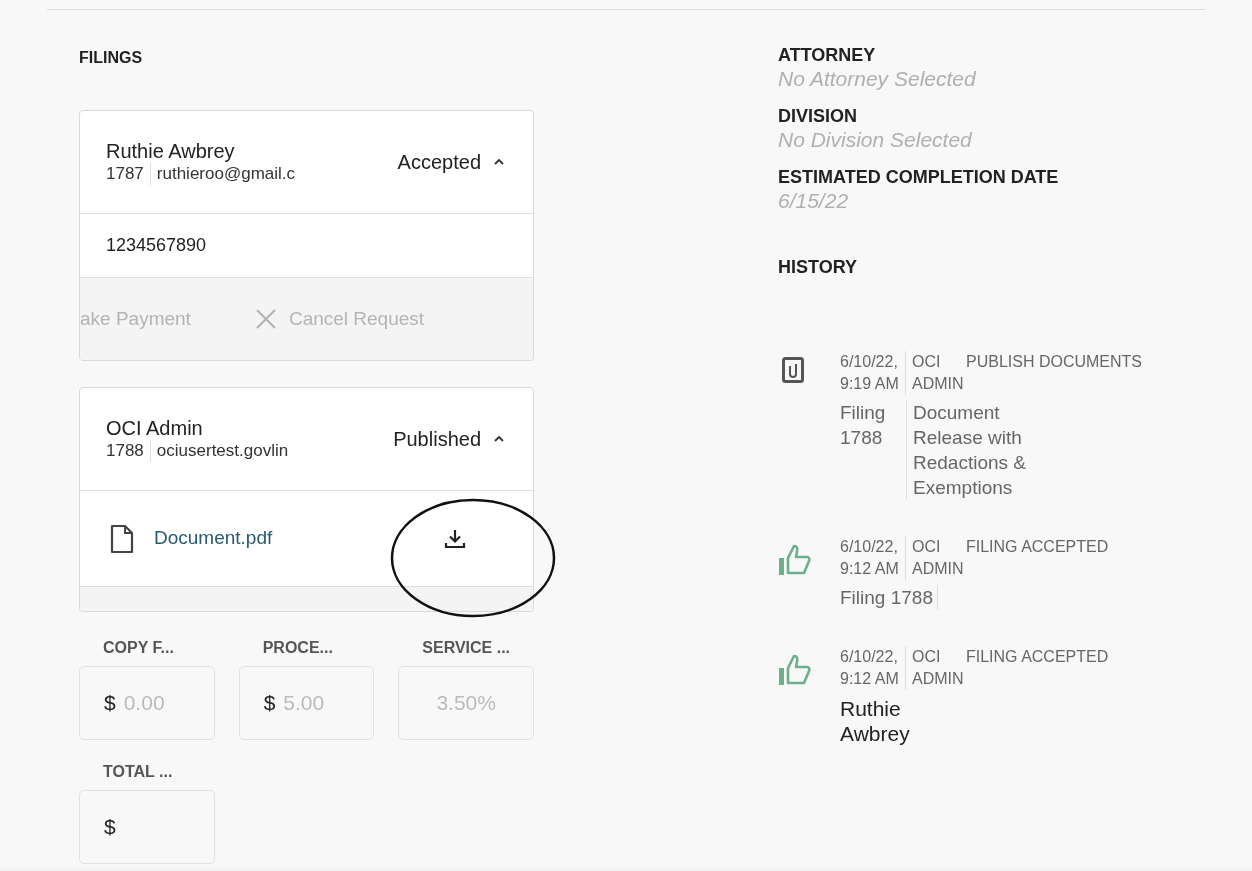 Image resolution: width=1252 pixels, height=871 pixels. What do you see at coordinates (877, 79) in the screenshot?
I see `detail-value: No Attorney Selected` at bounding box center [877, 79].